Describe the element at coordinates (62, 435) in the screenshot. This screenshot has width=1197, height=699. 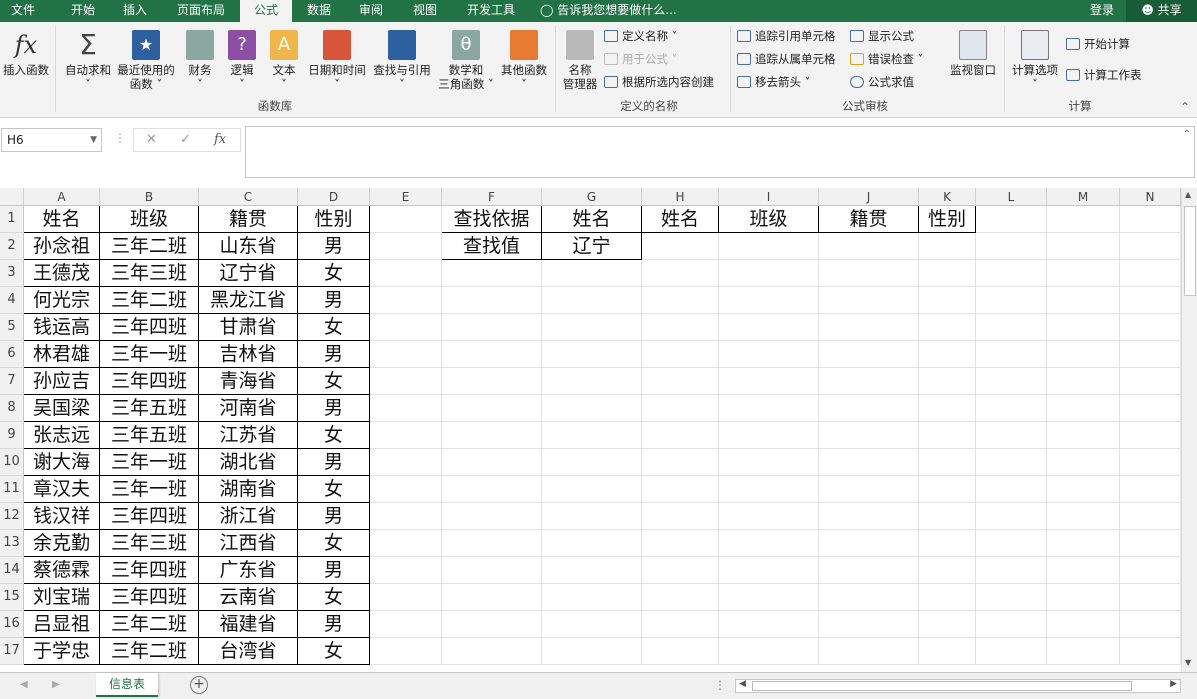
I see `data-cell: 张志远` at that location.